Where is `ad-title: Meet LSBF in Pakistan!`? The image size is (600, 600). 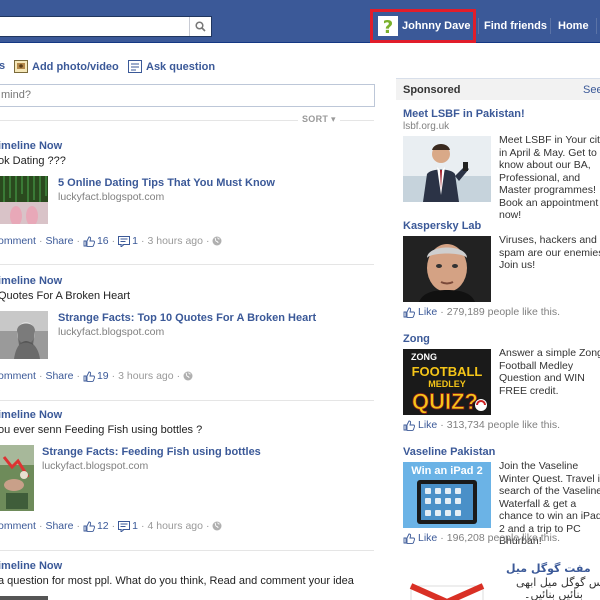
ad-title: Meet LSBF in Pakistan! is located at coordinates (464, 114).